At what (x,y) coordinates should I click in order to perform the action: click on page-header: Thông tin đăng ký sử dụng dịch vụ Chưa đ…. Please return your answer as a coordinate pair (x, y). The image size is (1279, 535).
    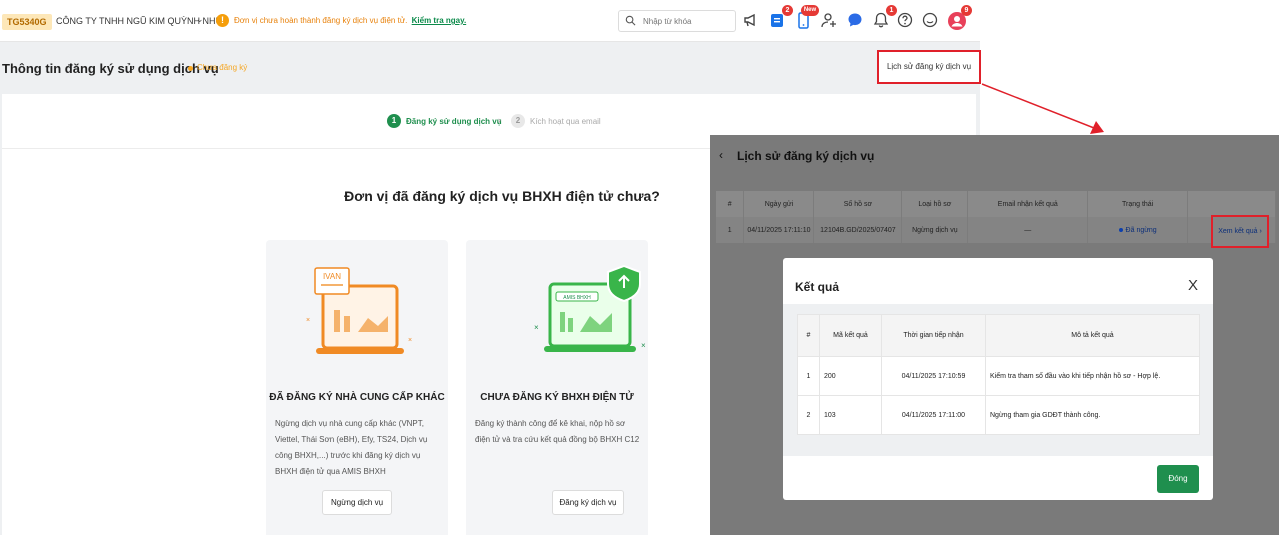
    Looking at the image, I should click on (490, 68).